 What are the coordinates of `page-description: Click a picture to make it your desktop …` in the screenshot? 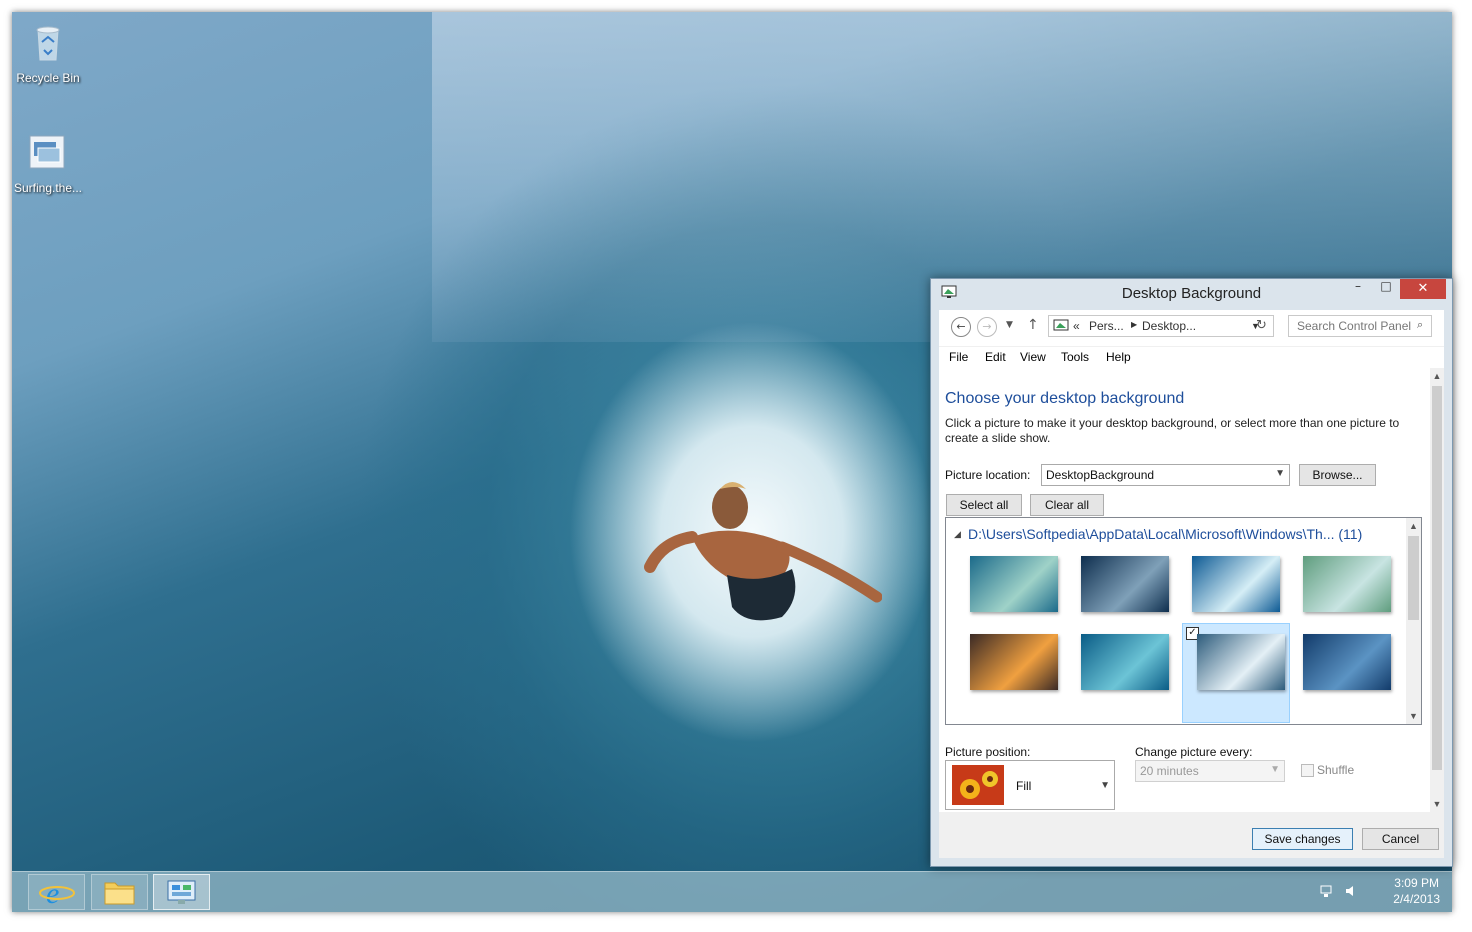 It's located at (1172, 430).